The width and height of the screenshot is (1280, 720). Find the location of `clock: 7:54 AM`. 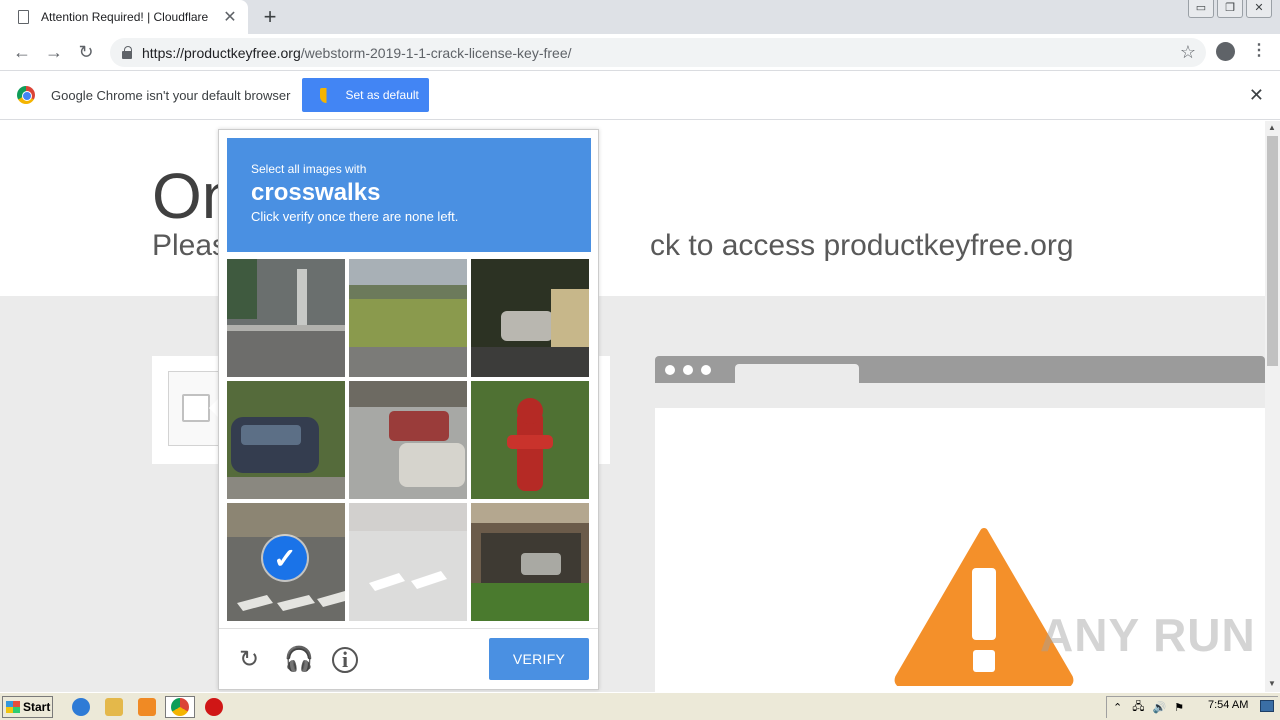

clock: 7:54 AM is located at coordinates (1228, 705).